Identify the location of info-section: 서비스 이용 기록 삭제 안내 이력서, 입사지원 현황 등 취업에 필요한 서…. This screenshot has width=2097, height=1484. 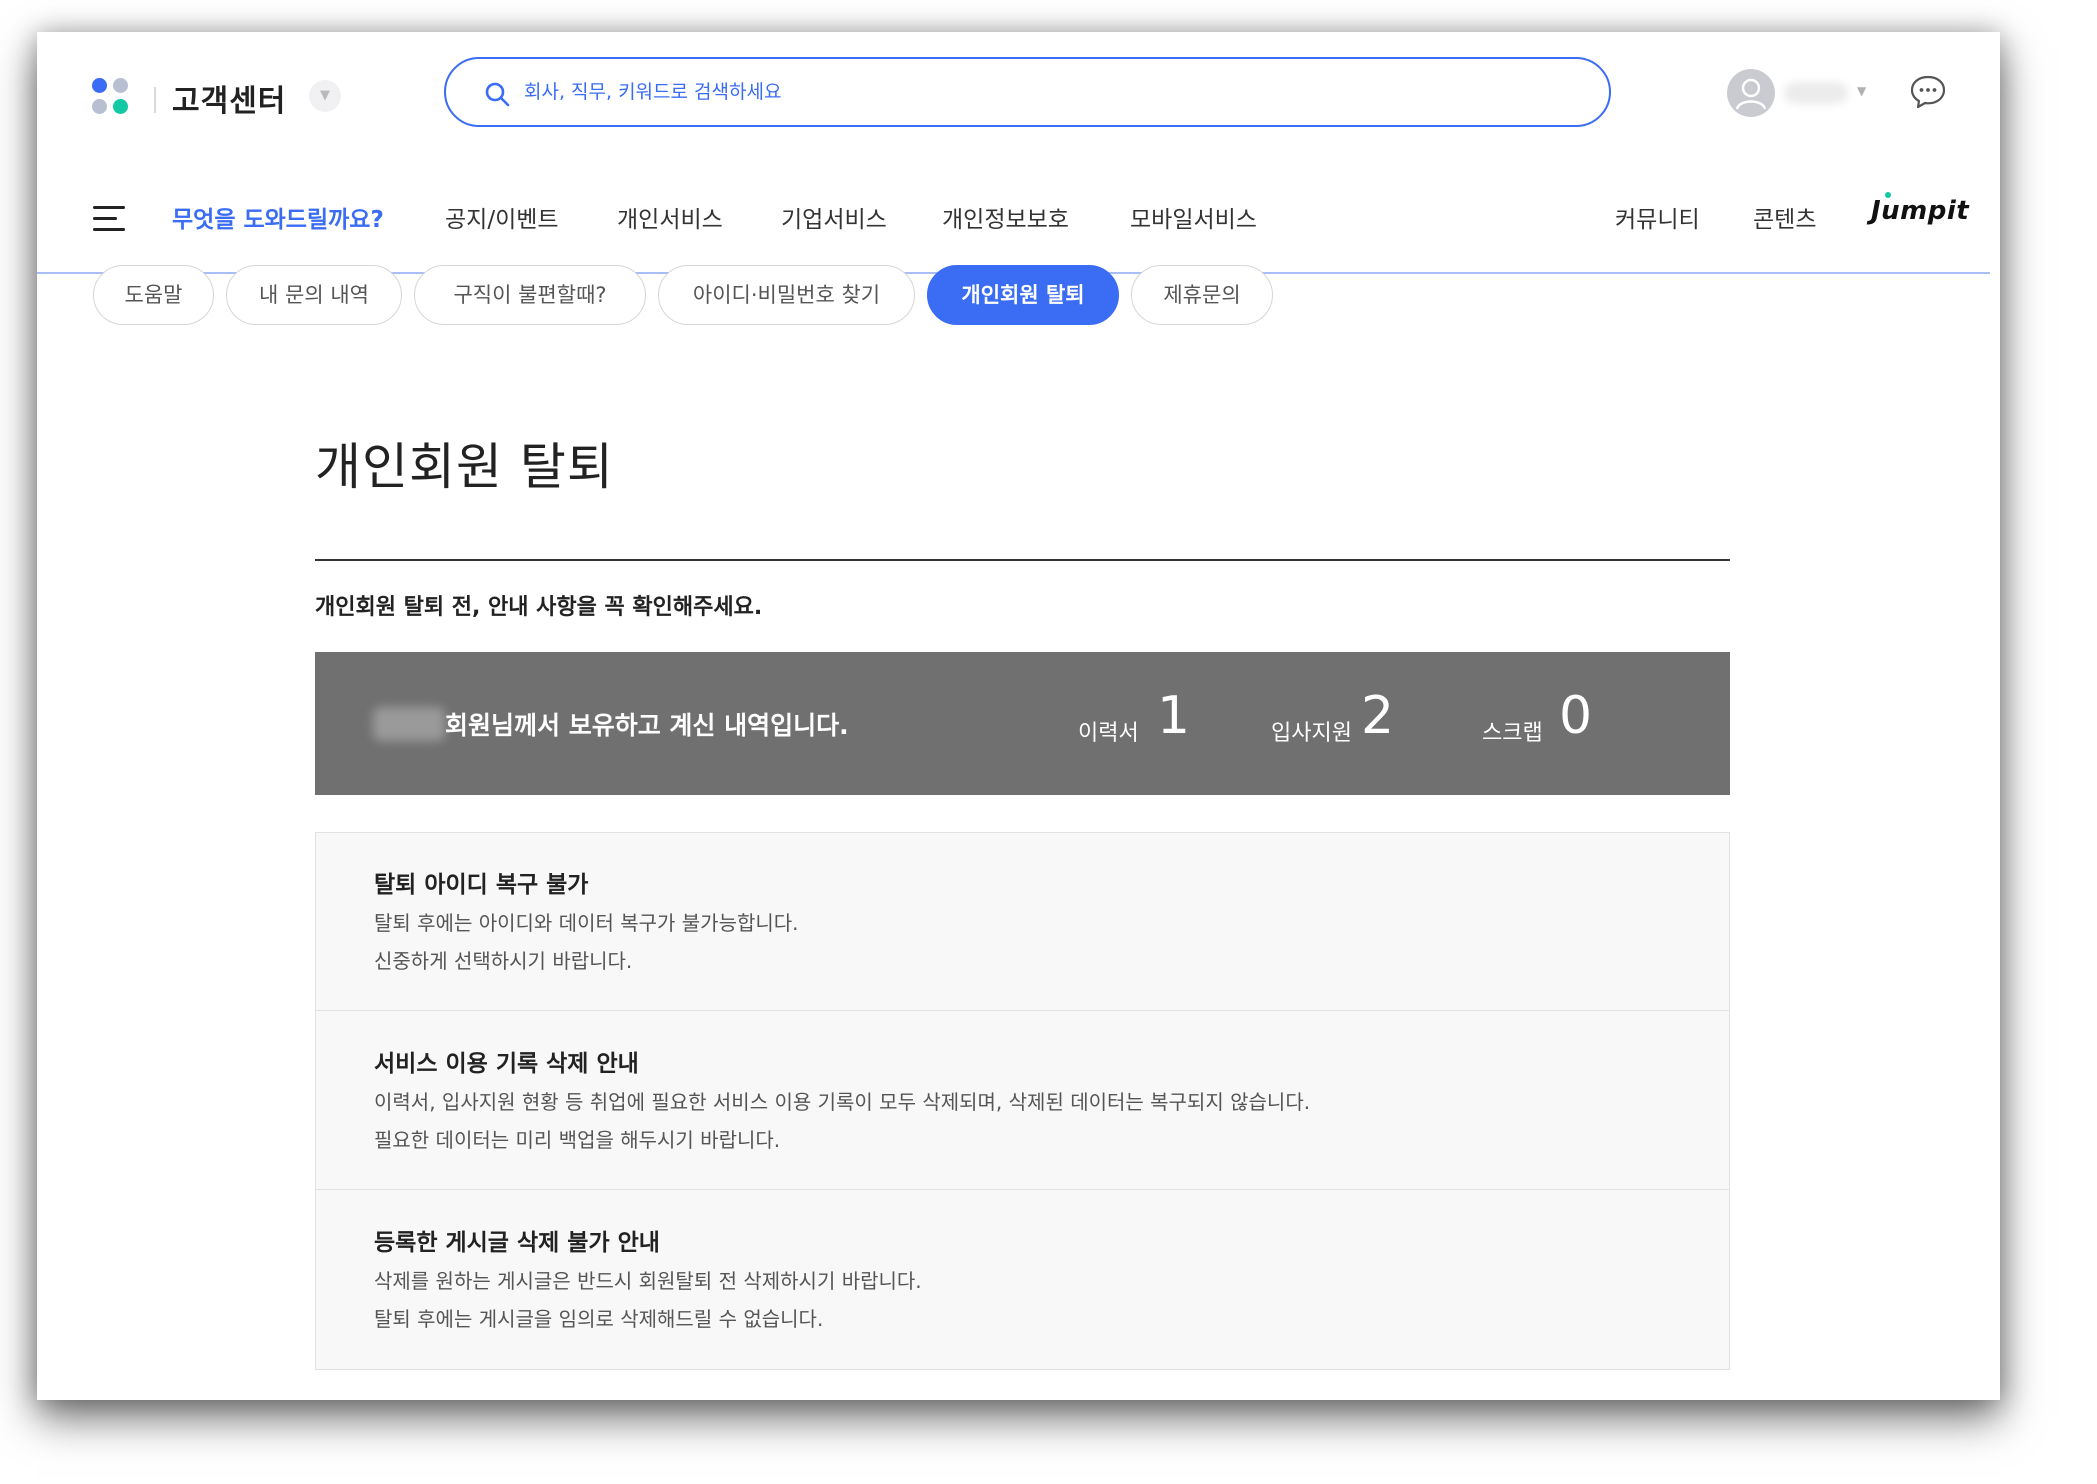
(1022, 1101).